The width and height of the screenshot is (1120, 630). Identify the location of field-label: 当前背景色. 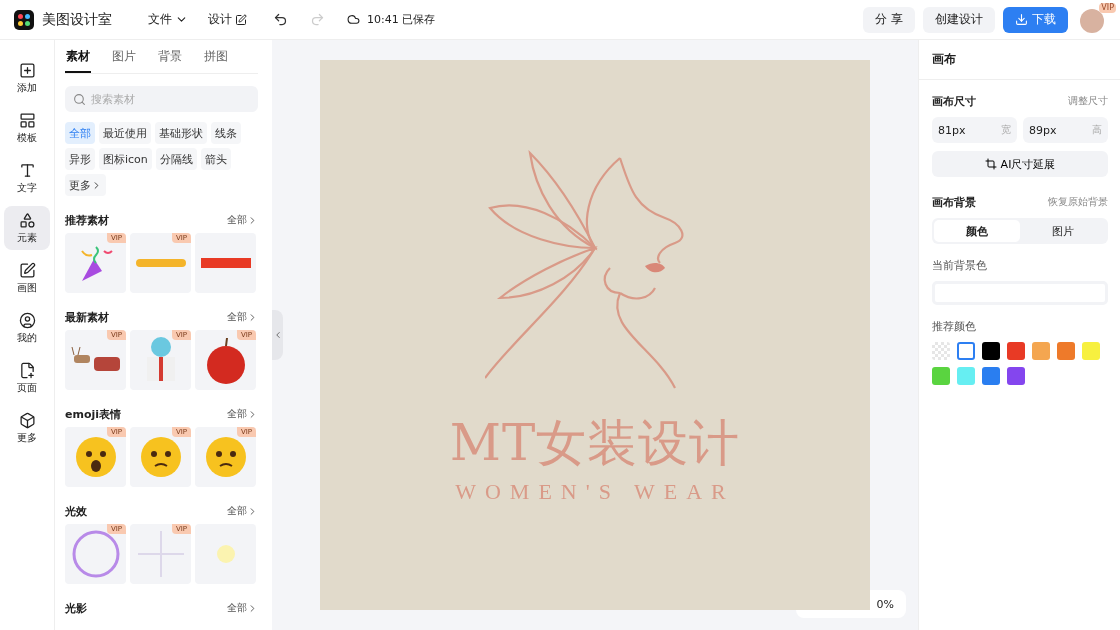
(959, 265).